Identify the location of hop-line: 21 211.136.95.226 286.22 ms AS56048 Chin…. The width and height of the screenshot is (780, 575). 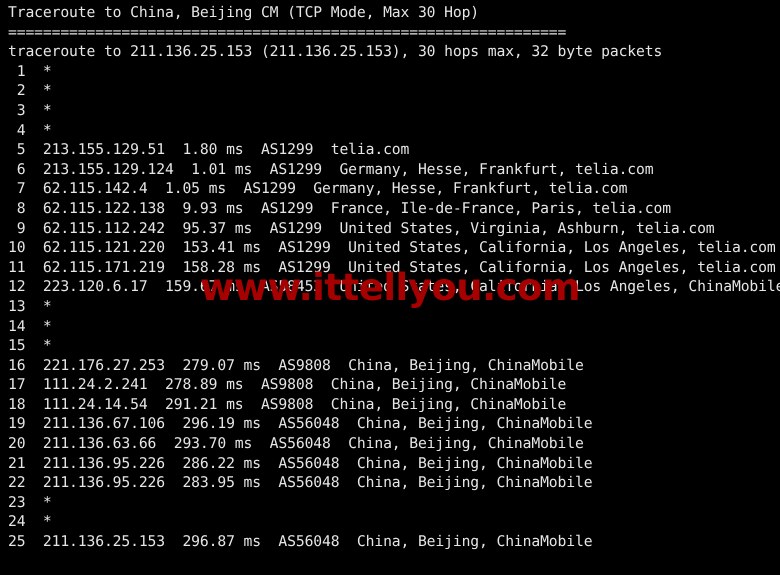
(300, 463).